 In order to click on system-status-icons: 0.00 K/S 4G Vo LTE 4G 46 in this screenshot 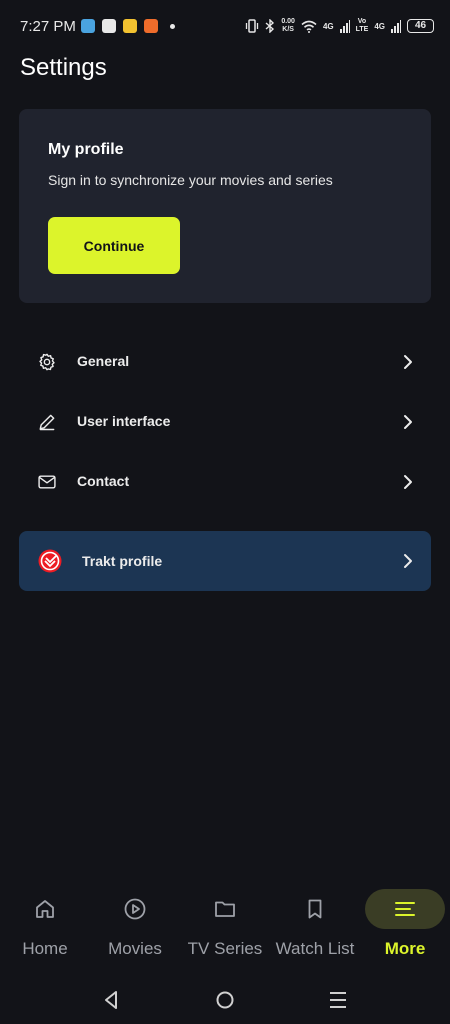, I will do `click(339, 26)`.